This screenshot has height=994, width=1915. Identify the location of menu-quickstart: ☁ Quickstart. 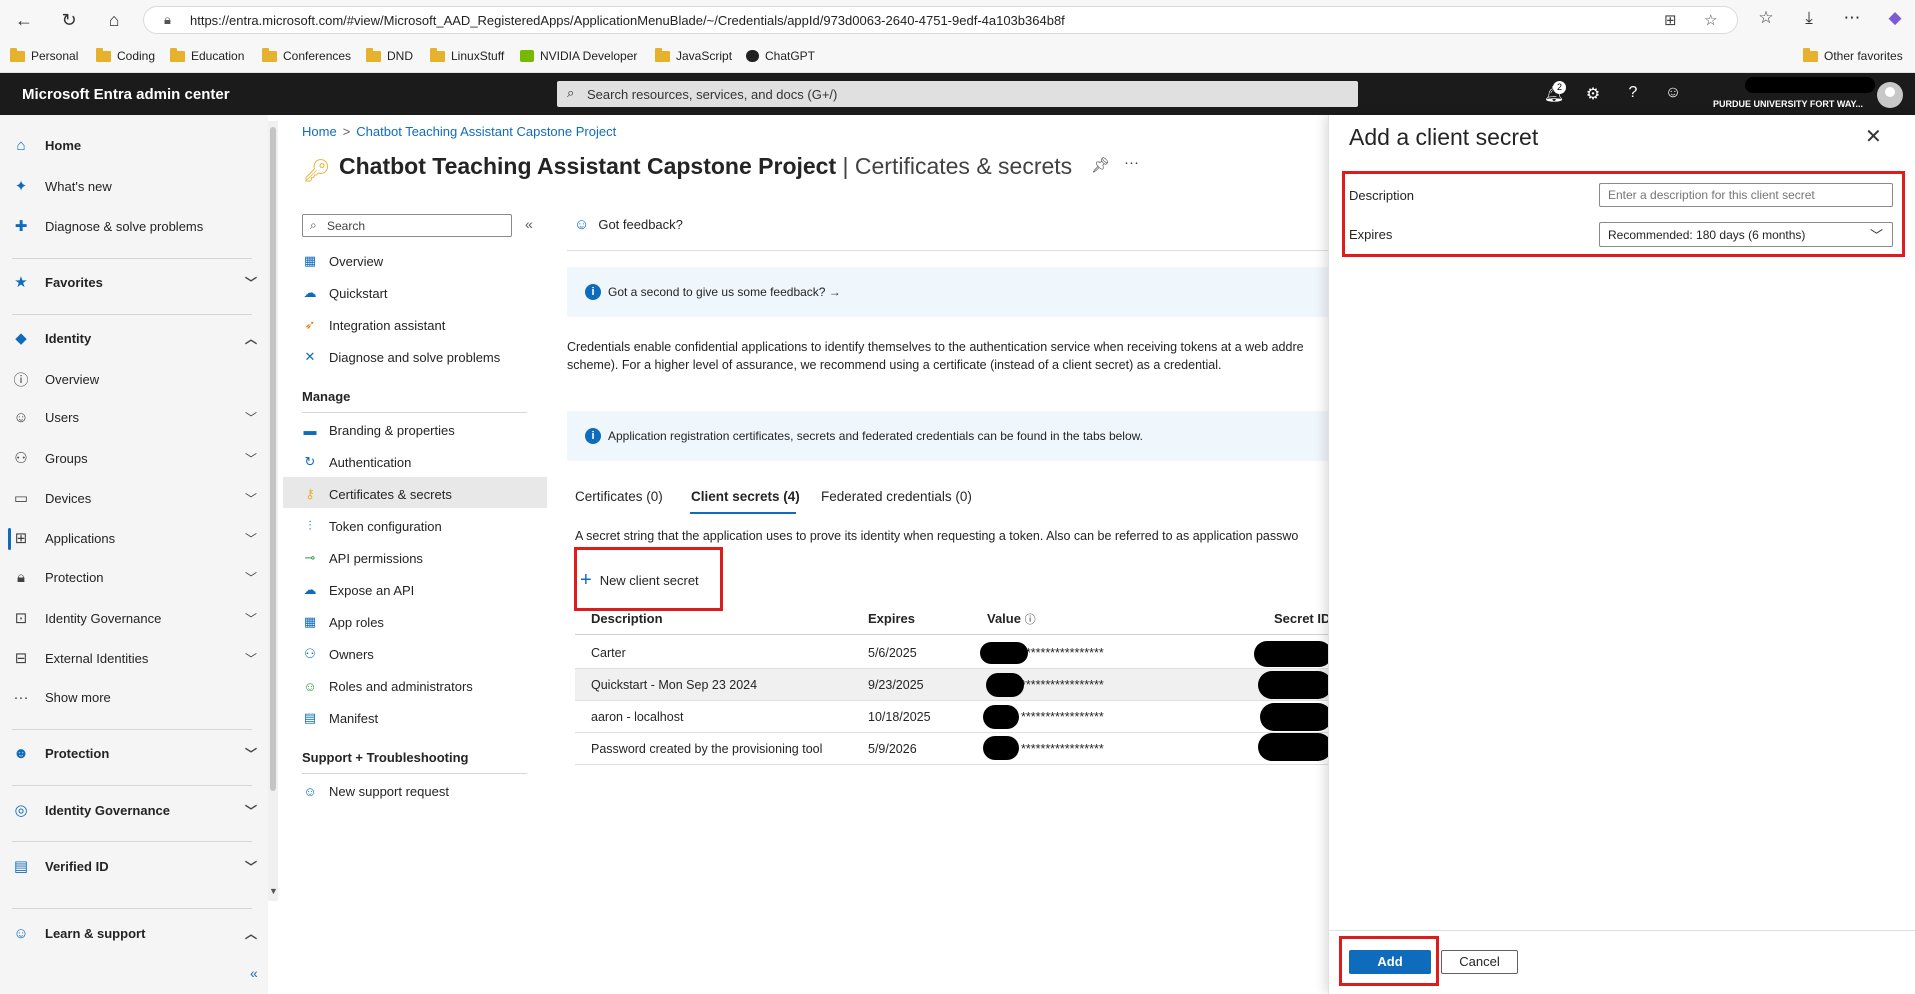
(345, 293).